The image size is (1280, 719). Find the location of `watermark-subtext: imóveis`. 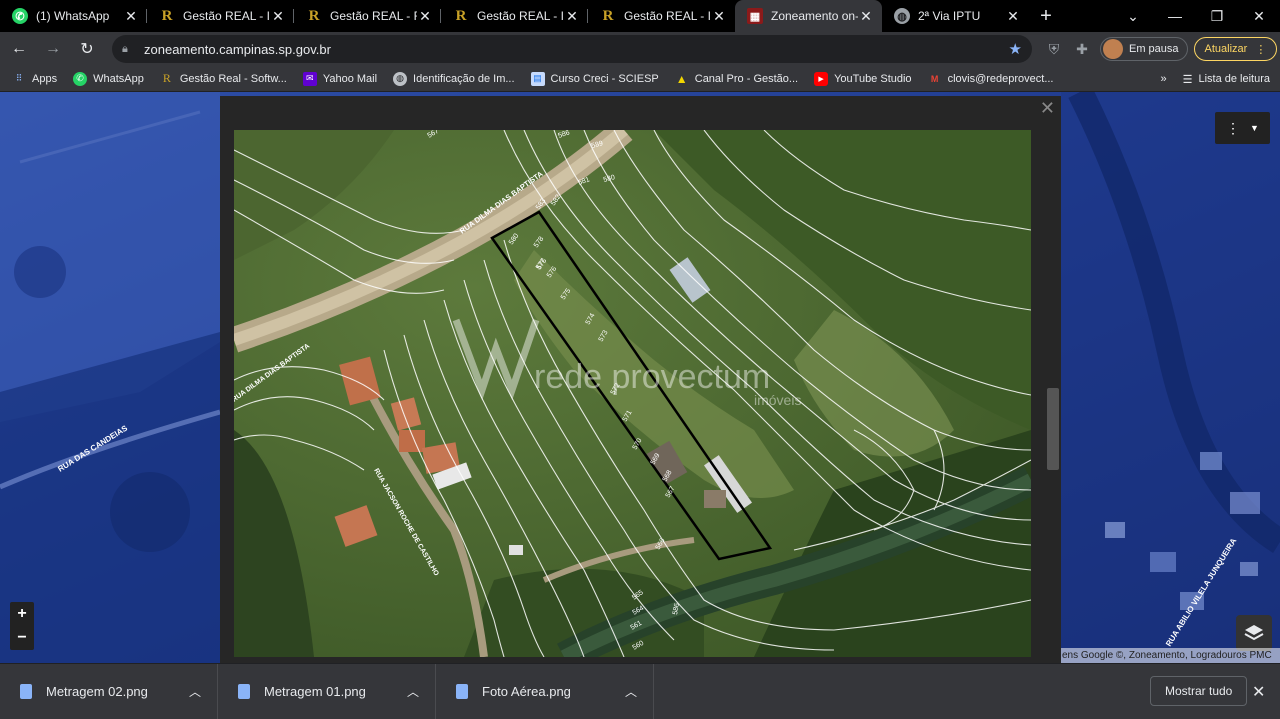

watermark-subtext: imóveis is located at coordinates (777, 400).